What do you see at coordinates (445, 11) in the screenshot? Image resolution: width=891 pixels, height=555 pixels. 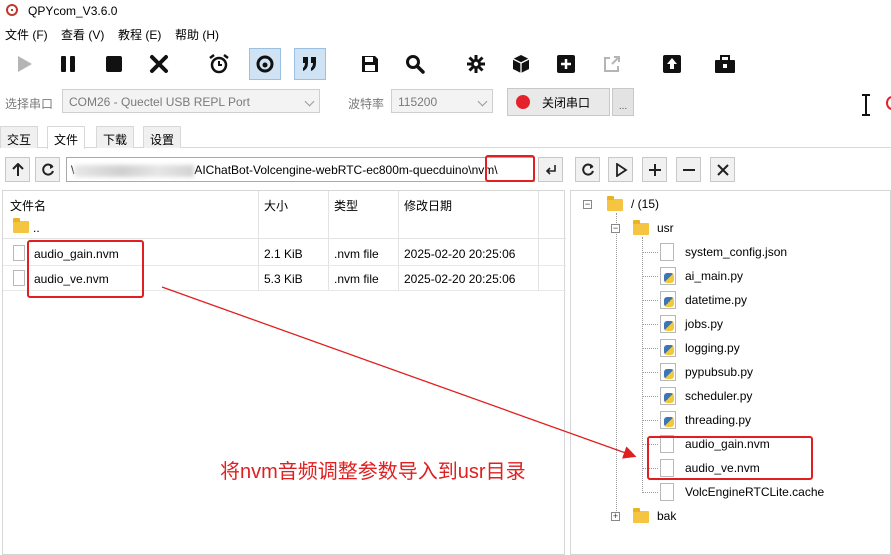 I see `title-bar: QPYcom_V3.6.0` at bounding box center [445, 11].